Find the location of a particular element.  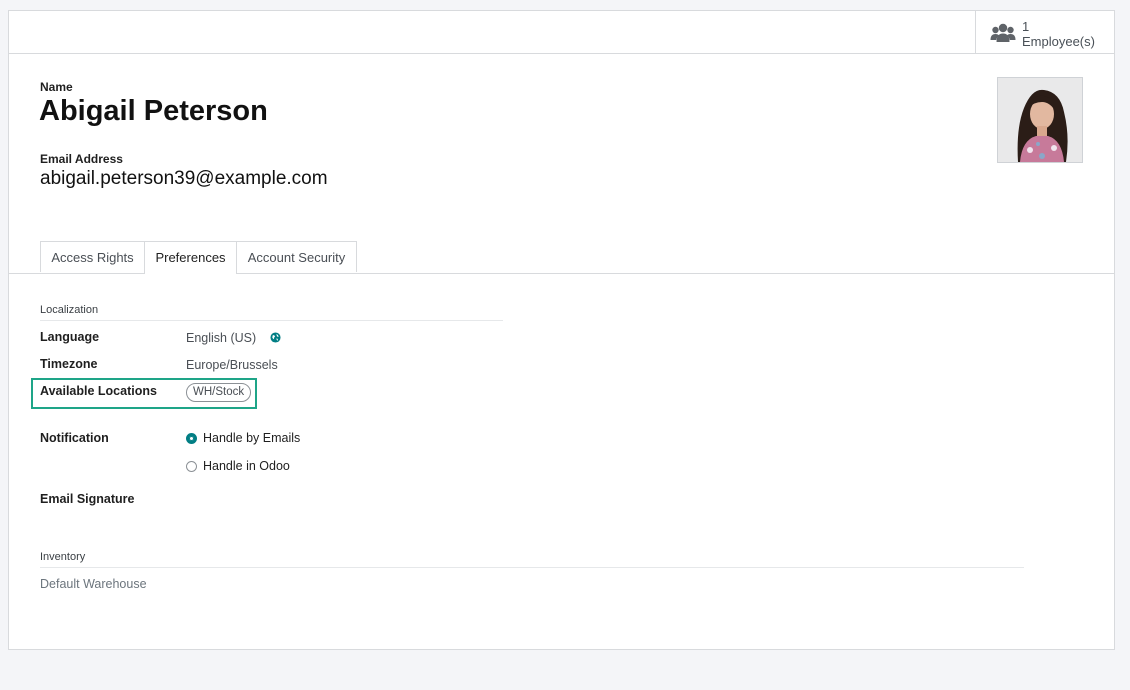

notification-label: Notification is located at coordinates (74, 438).